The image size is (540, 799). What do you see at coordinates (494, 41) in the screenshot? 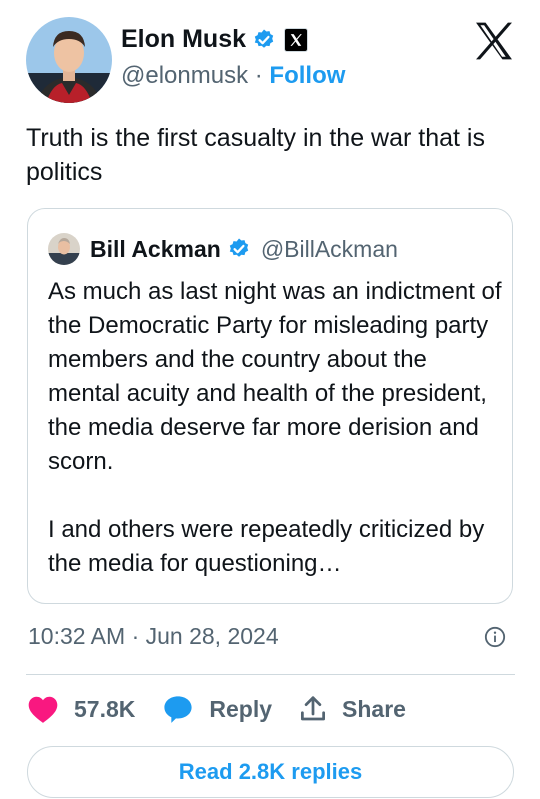
I see `x-logo-icon` at bounding box center [494, 41].